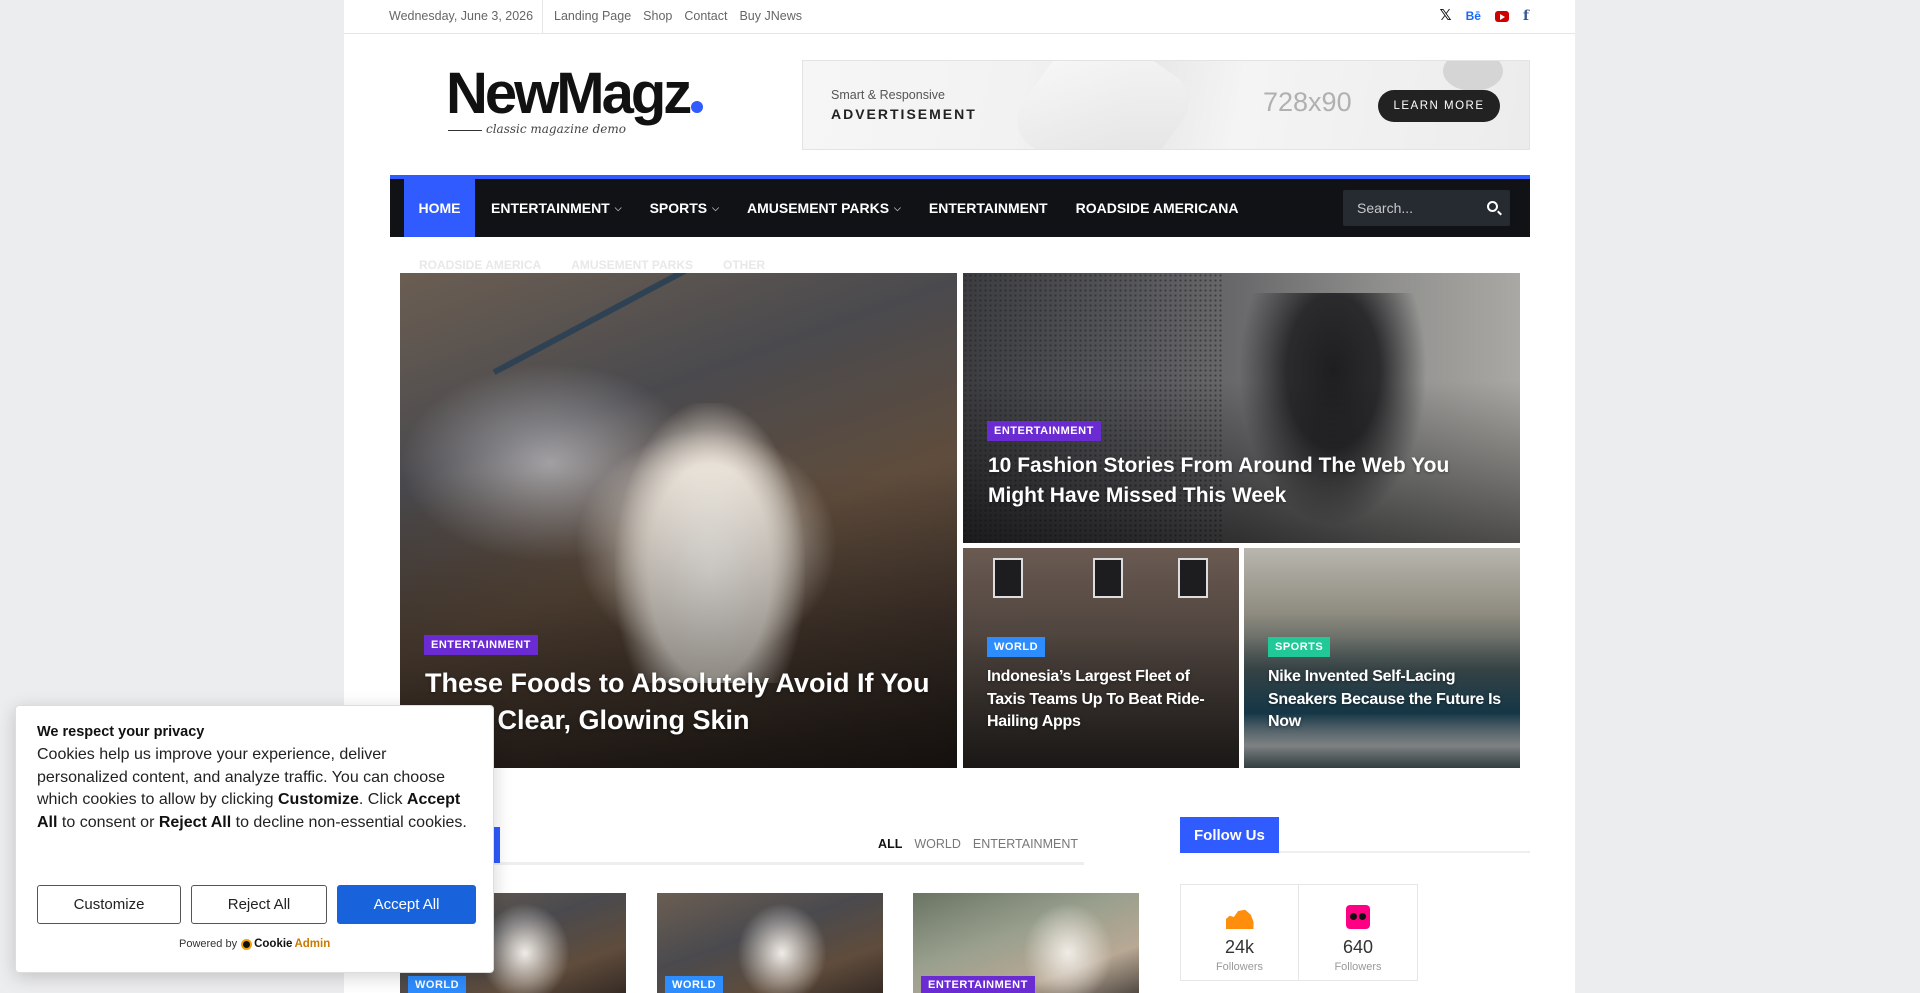 This screenshot has width=1920, height=993. What do you see at coordinates (208, 944) in the screenshot?
I see `powered-by-label: Powered by` at bounding box center [208, 944].